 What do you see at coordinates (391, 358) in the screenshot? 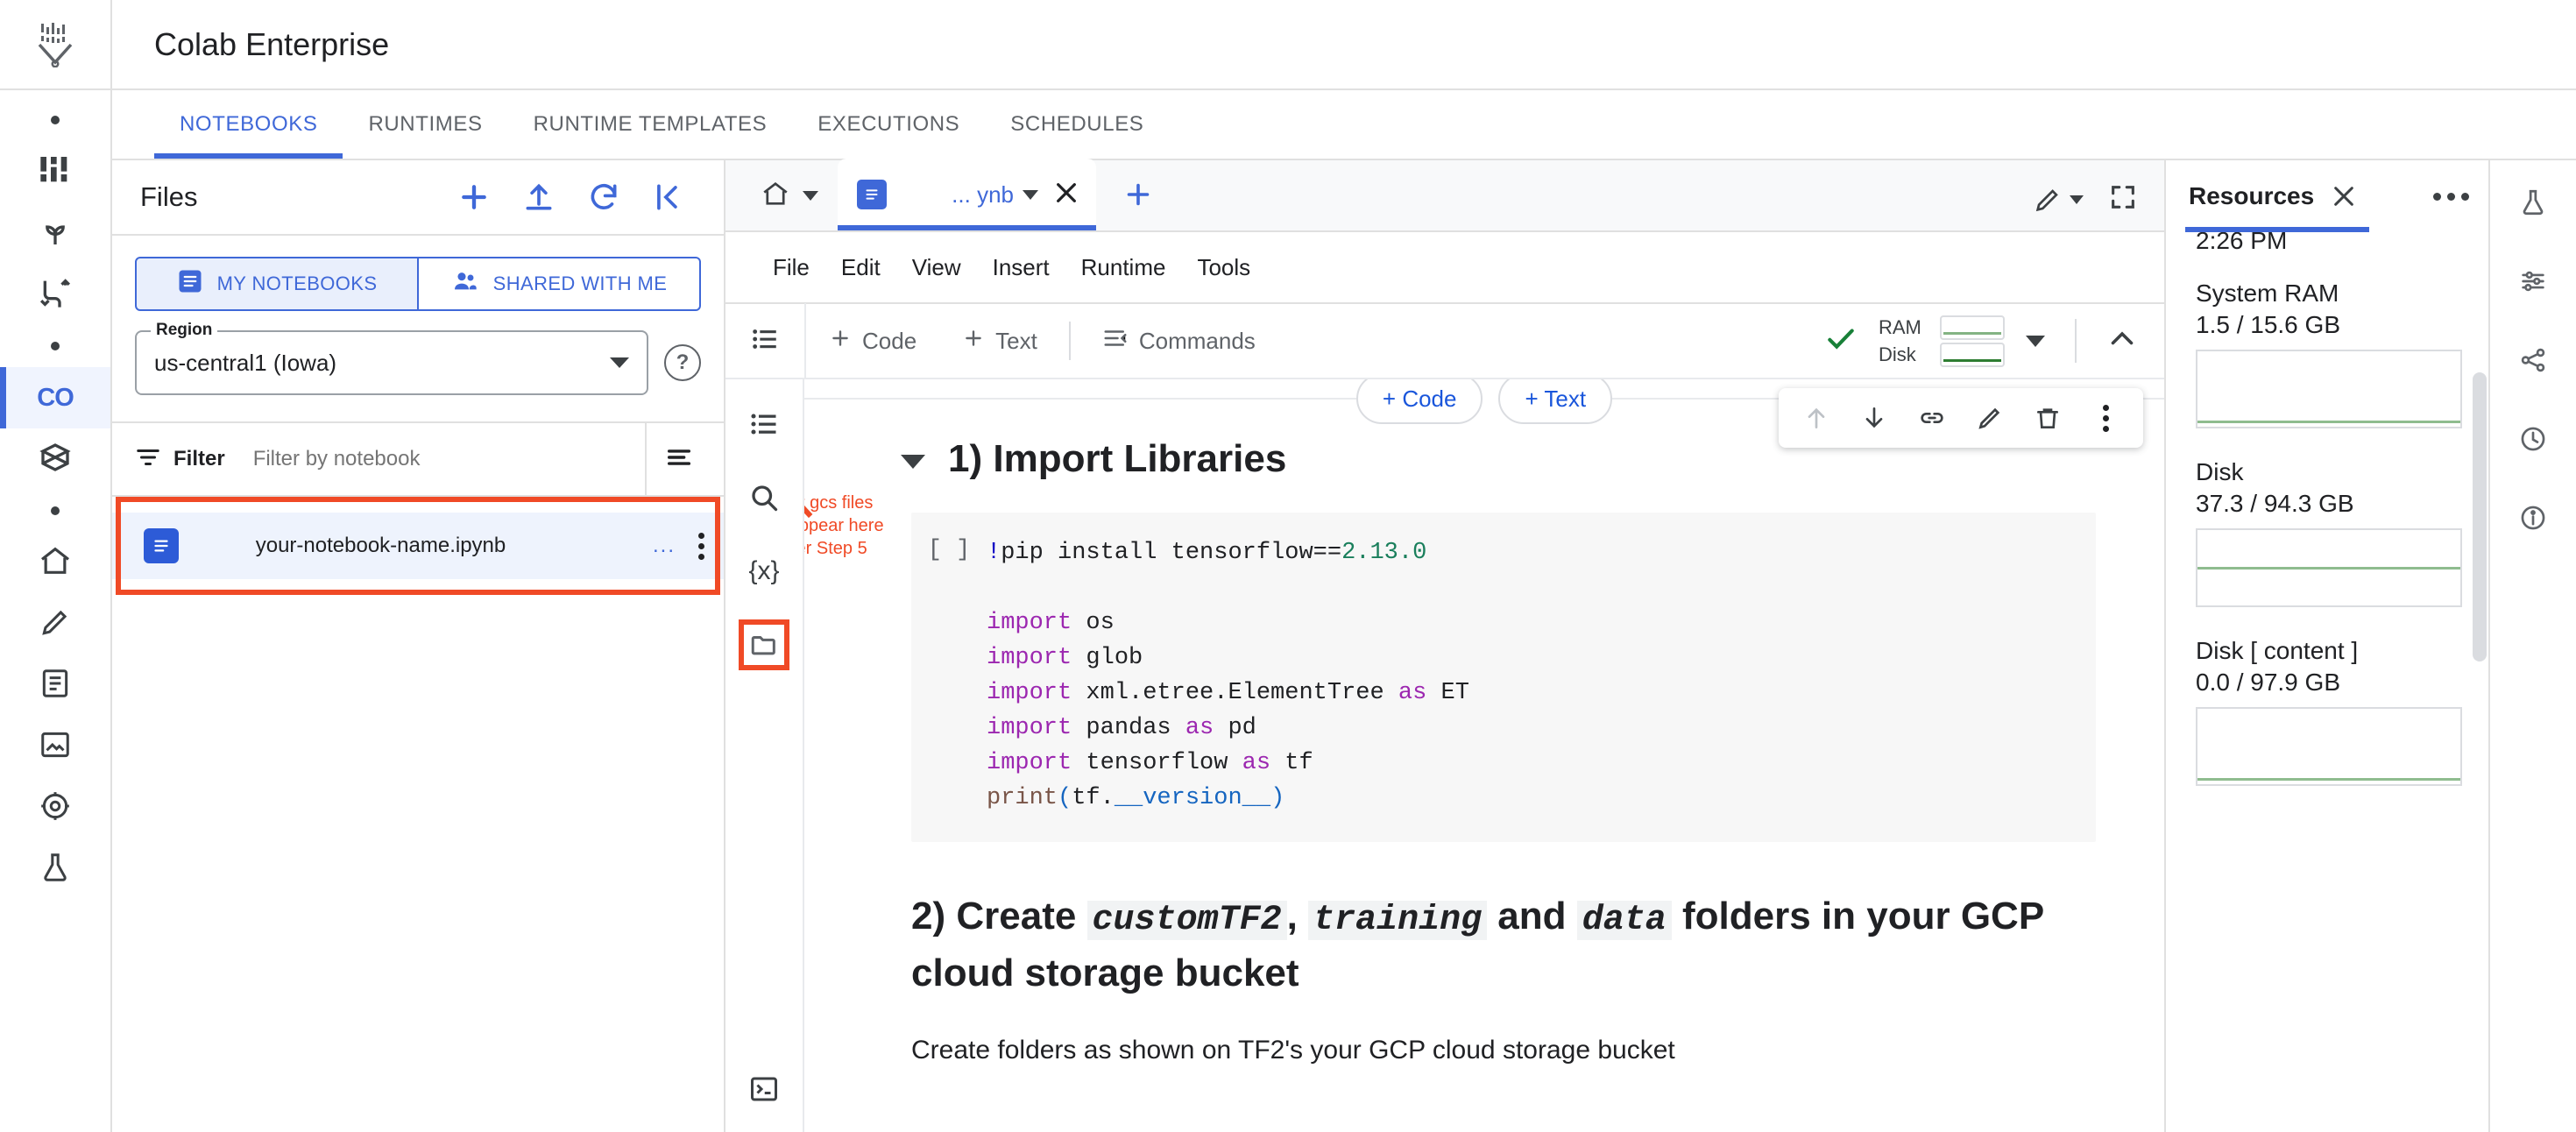
I see `region-select: Region us-central1 (Iowa)` at bounding box center [391, 358].